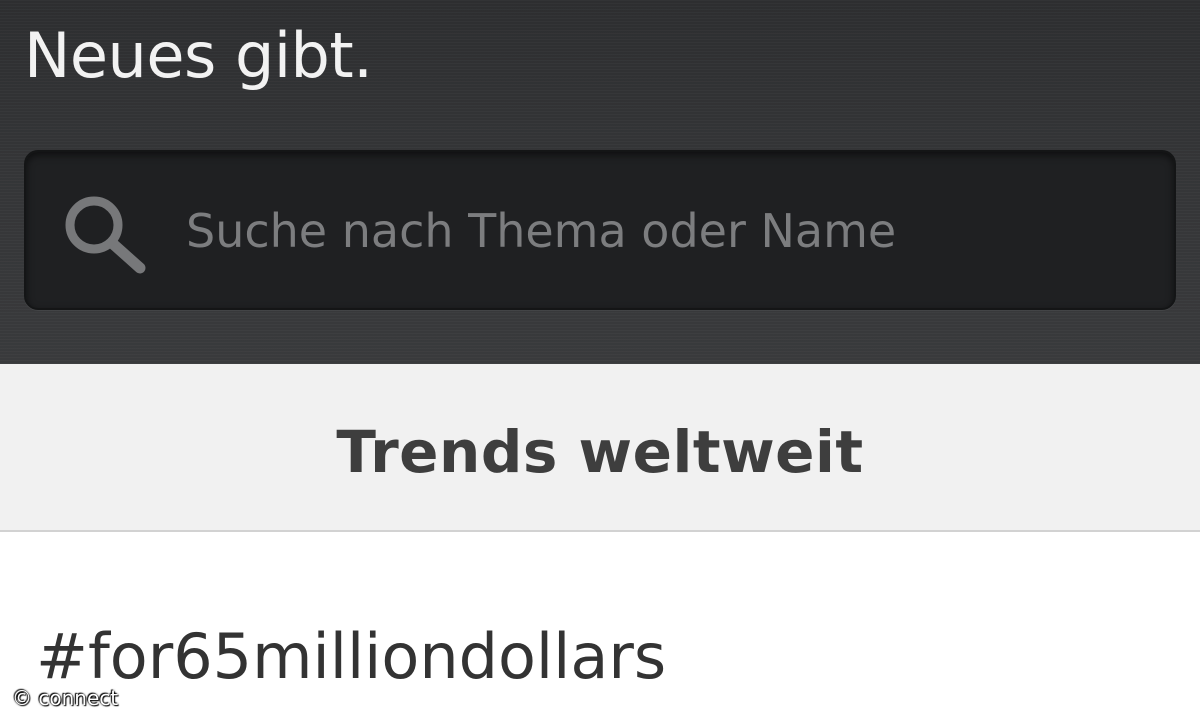  I want to click on search-input, so click(666, 231).